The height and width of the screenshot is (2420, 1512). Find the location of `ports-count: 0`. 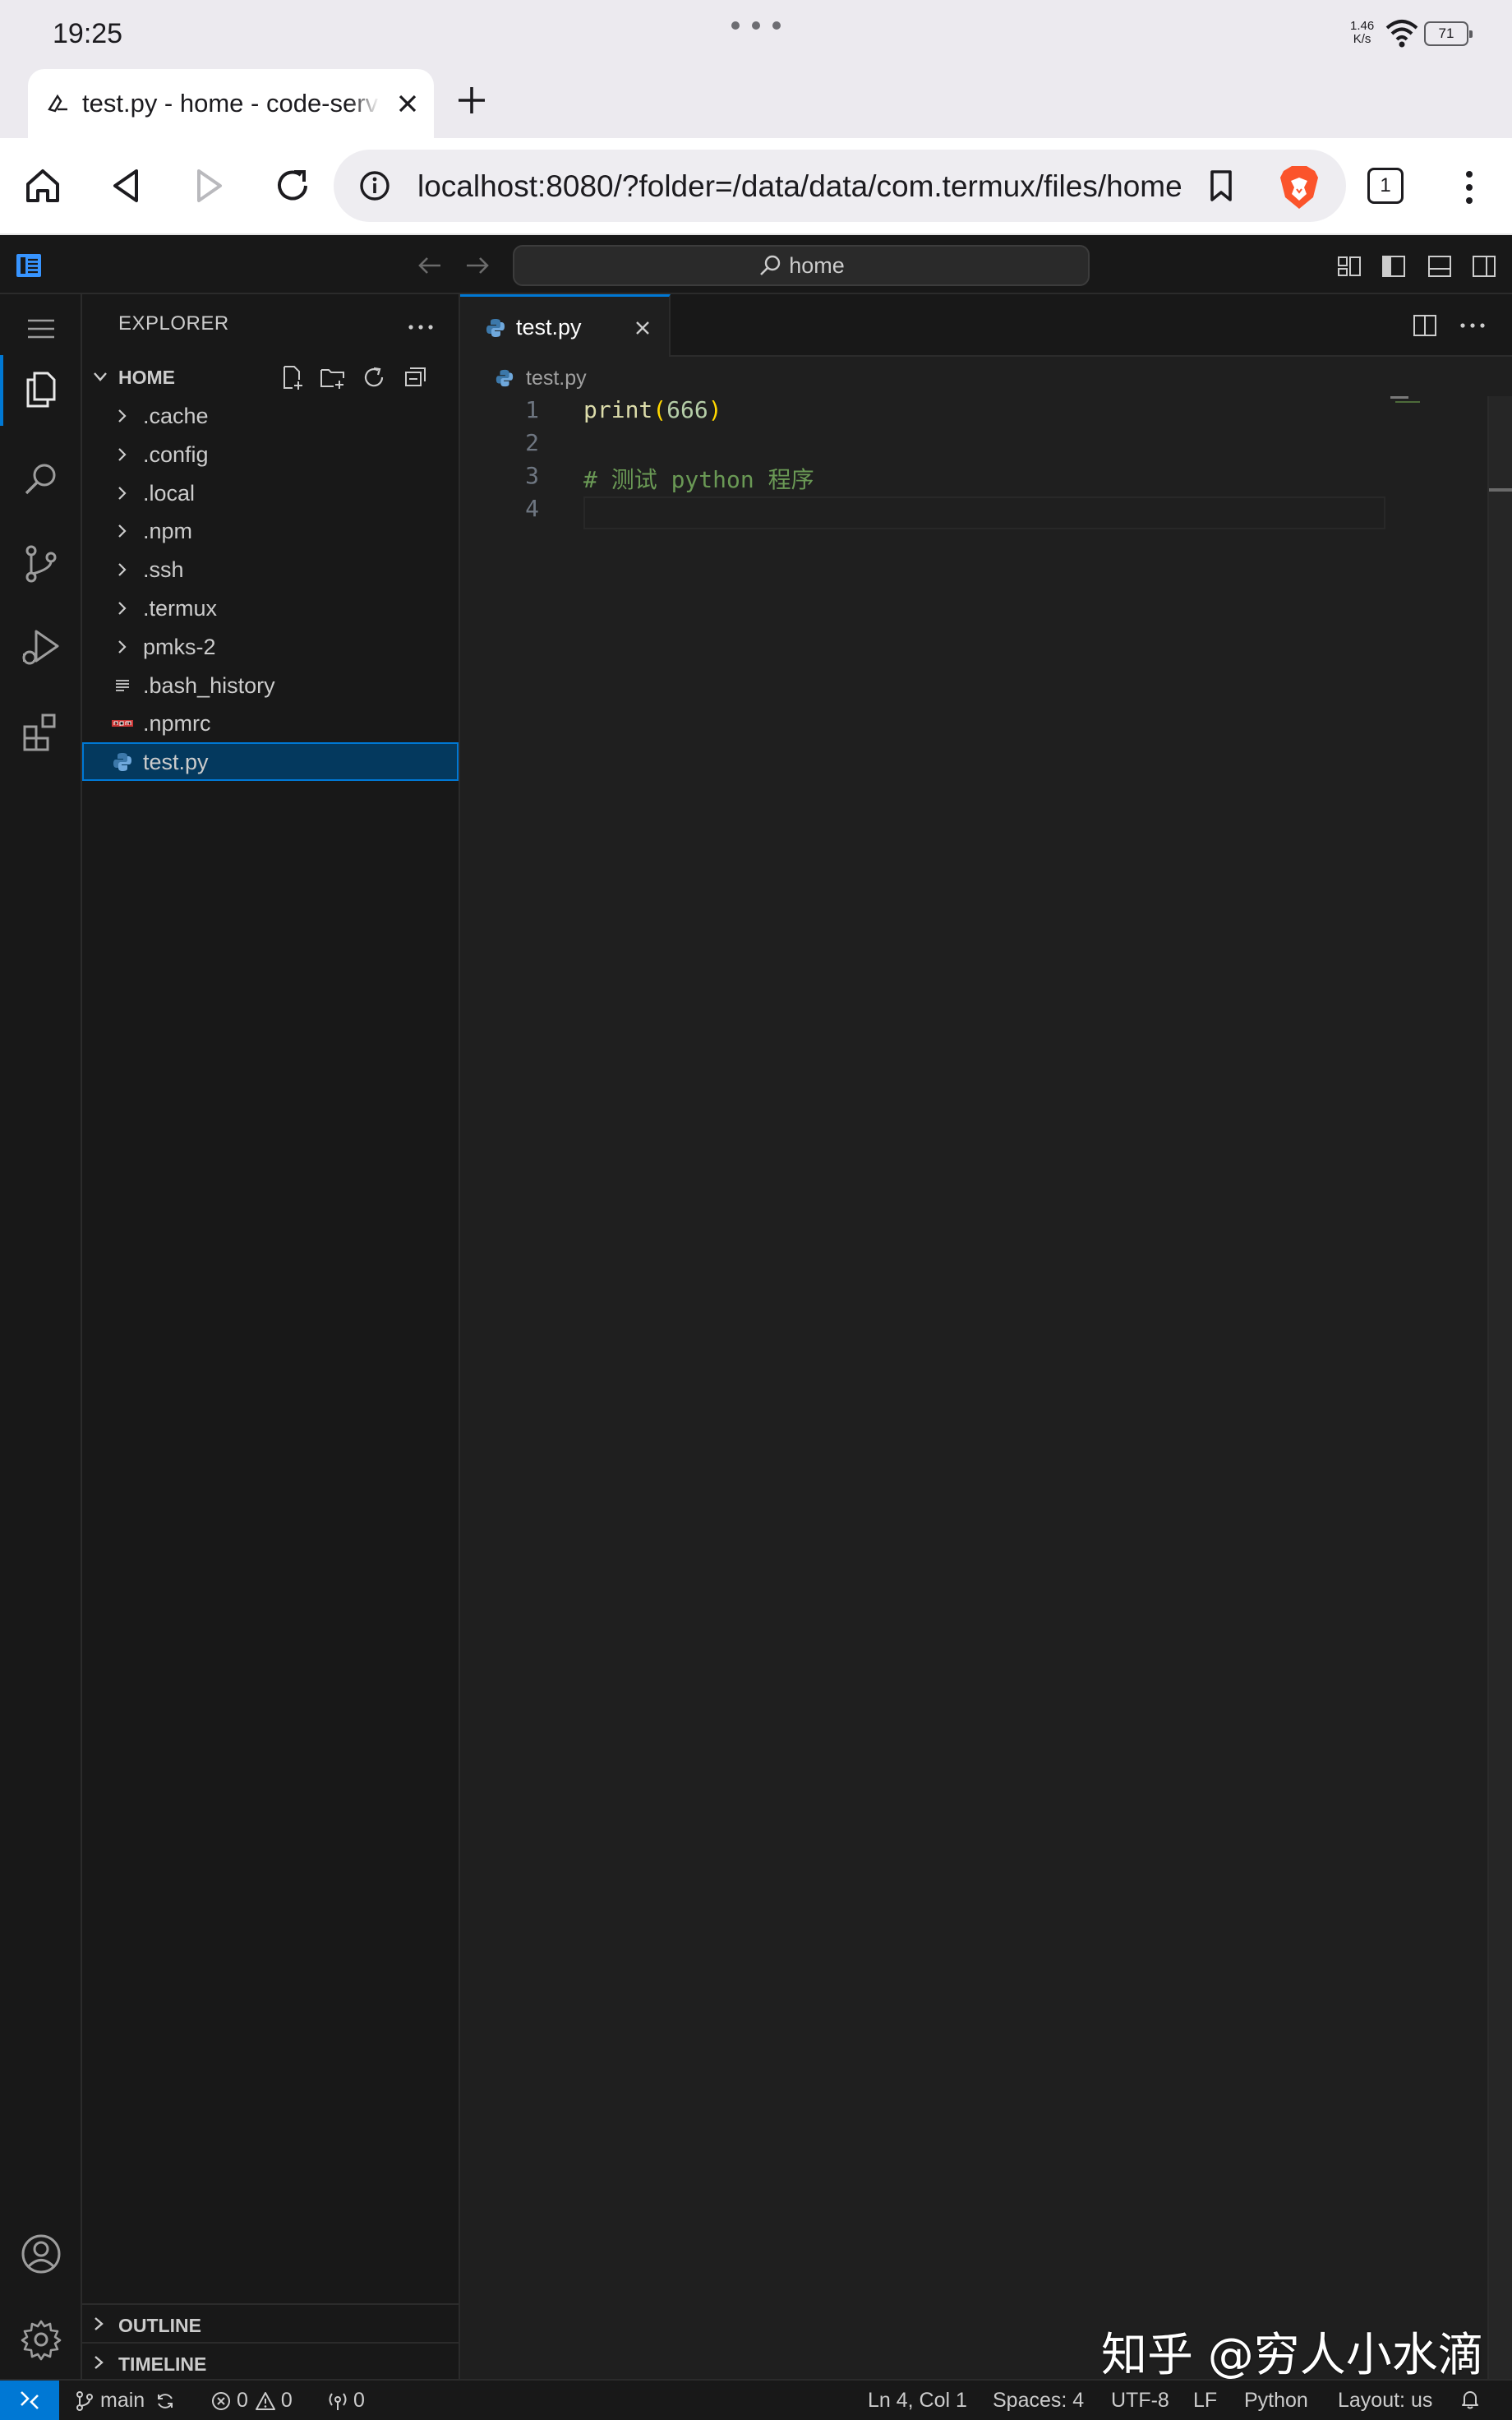

ports-count: 0 is located at coordinates (359, 2400).